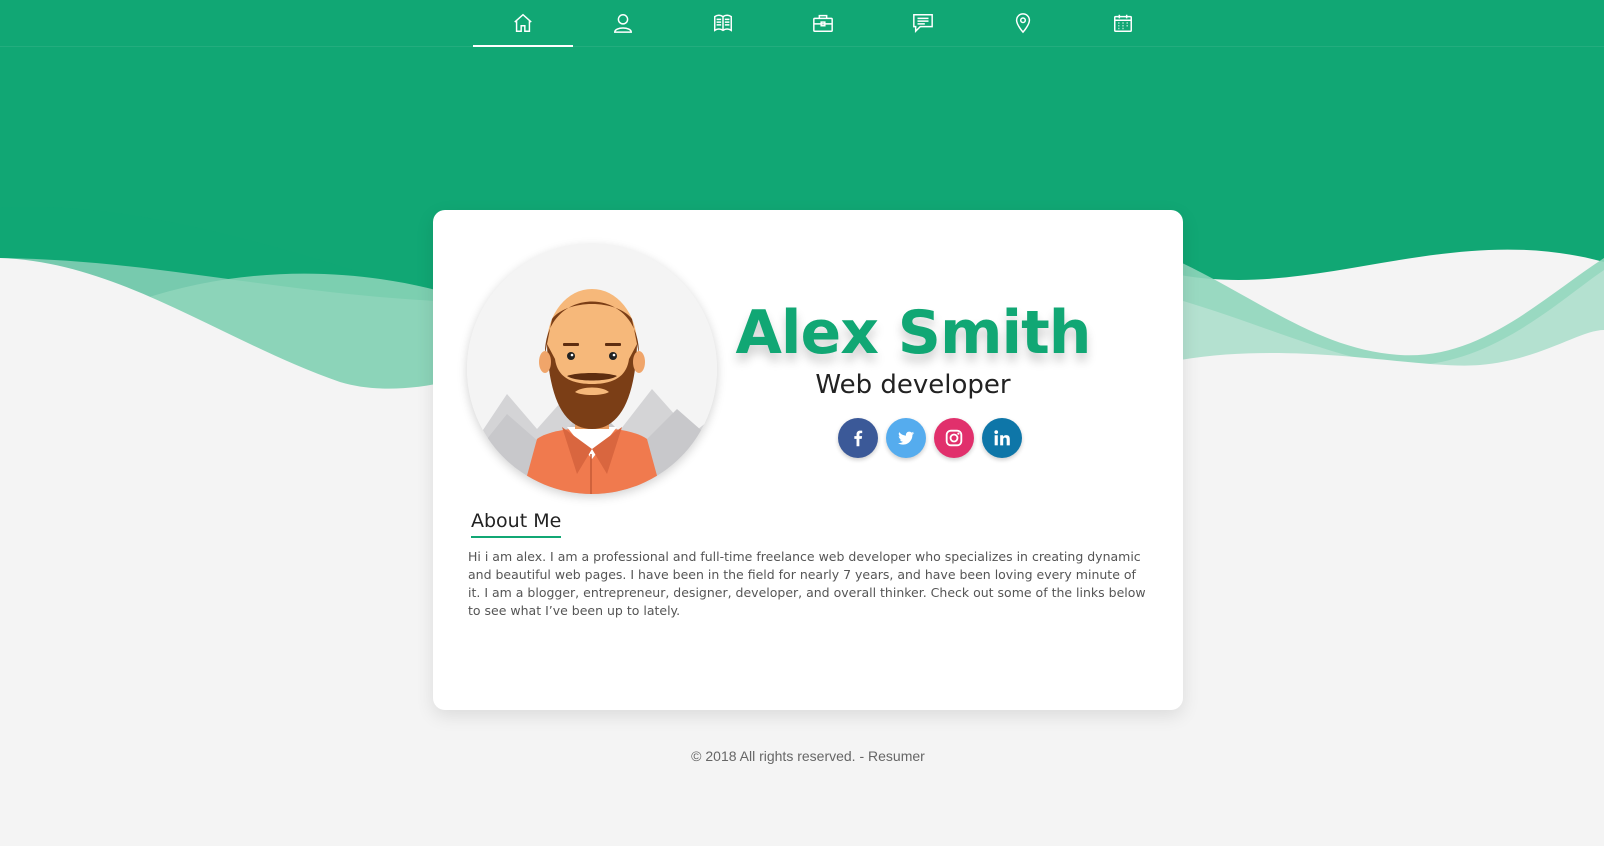 This screenshot has width=1604, height=846. I want to click on map-pin-icon, so click(1023, 23).